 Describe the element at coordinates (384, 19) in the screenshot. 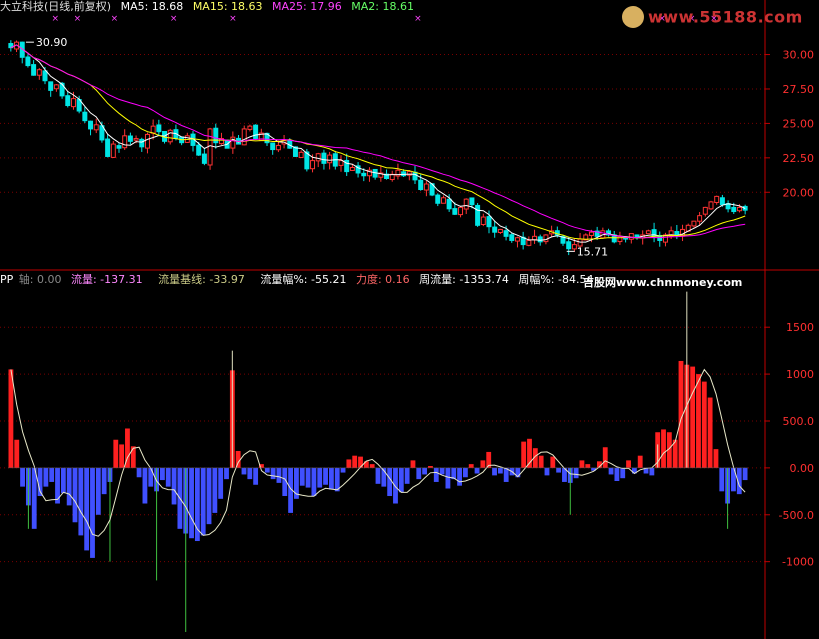

I see `top-cross-markers: × × × × × × × × ×` at that location.